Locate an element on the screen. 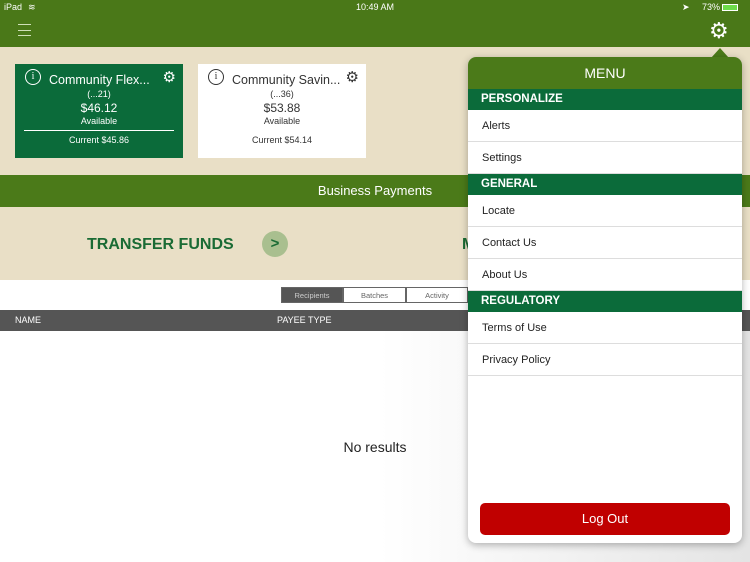  logout-button: Log Out is located at coordinates (605, 519).